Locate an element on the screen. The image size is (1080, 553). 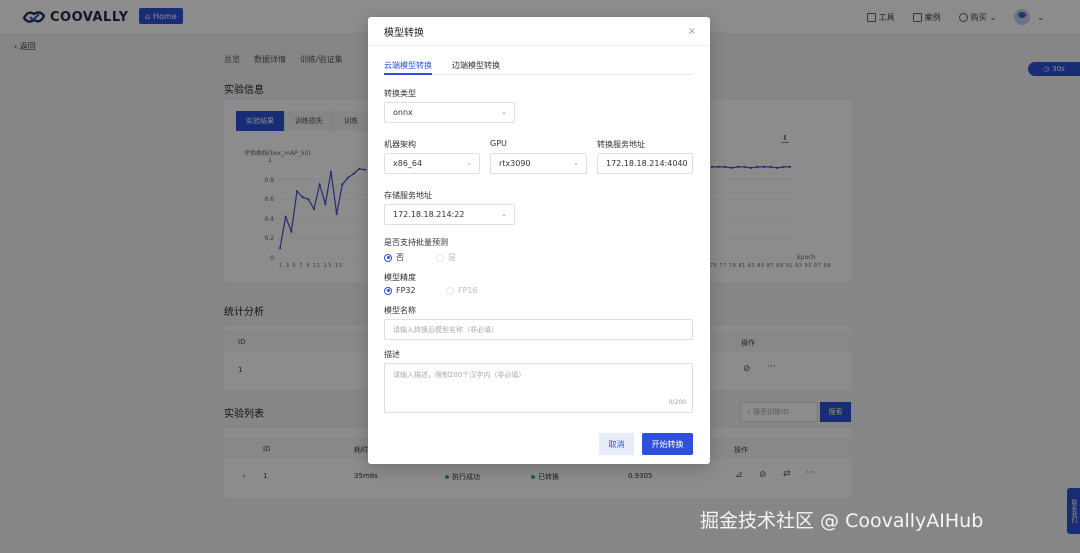
service-address-select: 172.18.18.214:4040 ⌄ is located at coordinates (645, 163).